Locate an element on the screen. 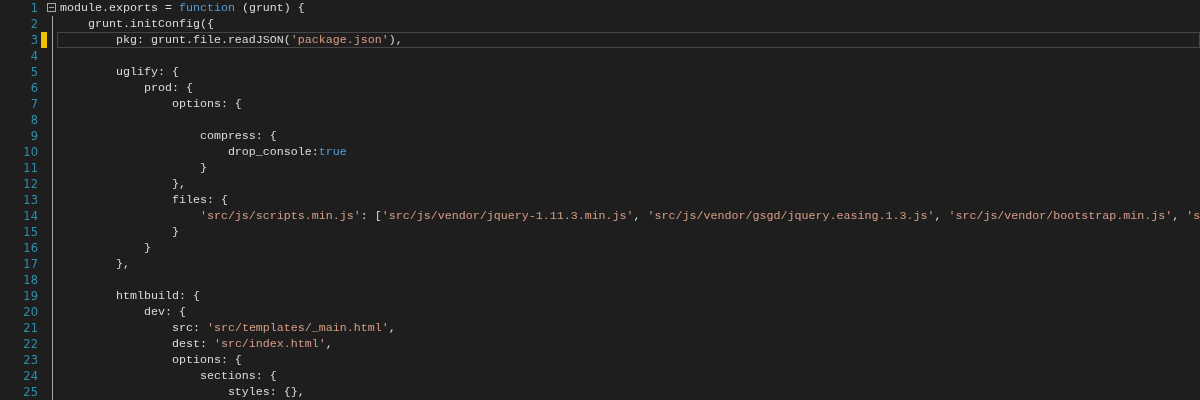 Image resolution: width=1200 pixels, height=400 pixels. code-text: uglify: { is located at coordinates (146, 72).